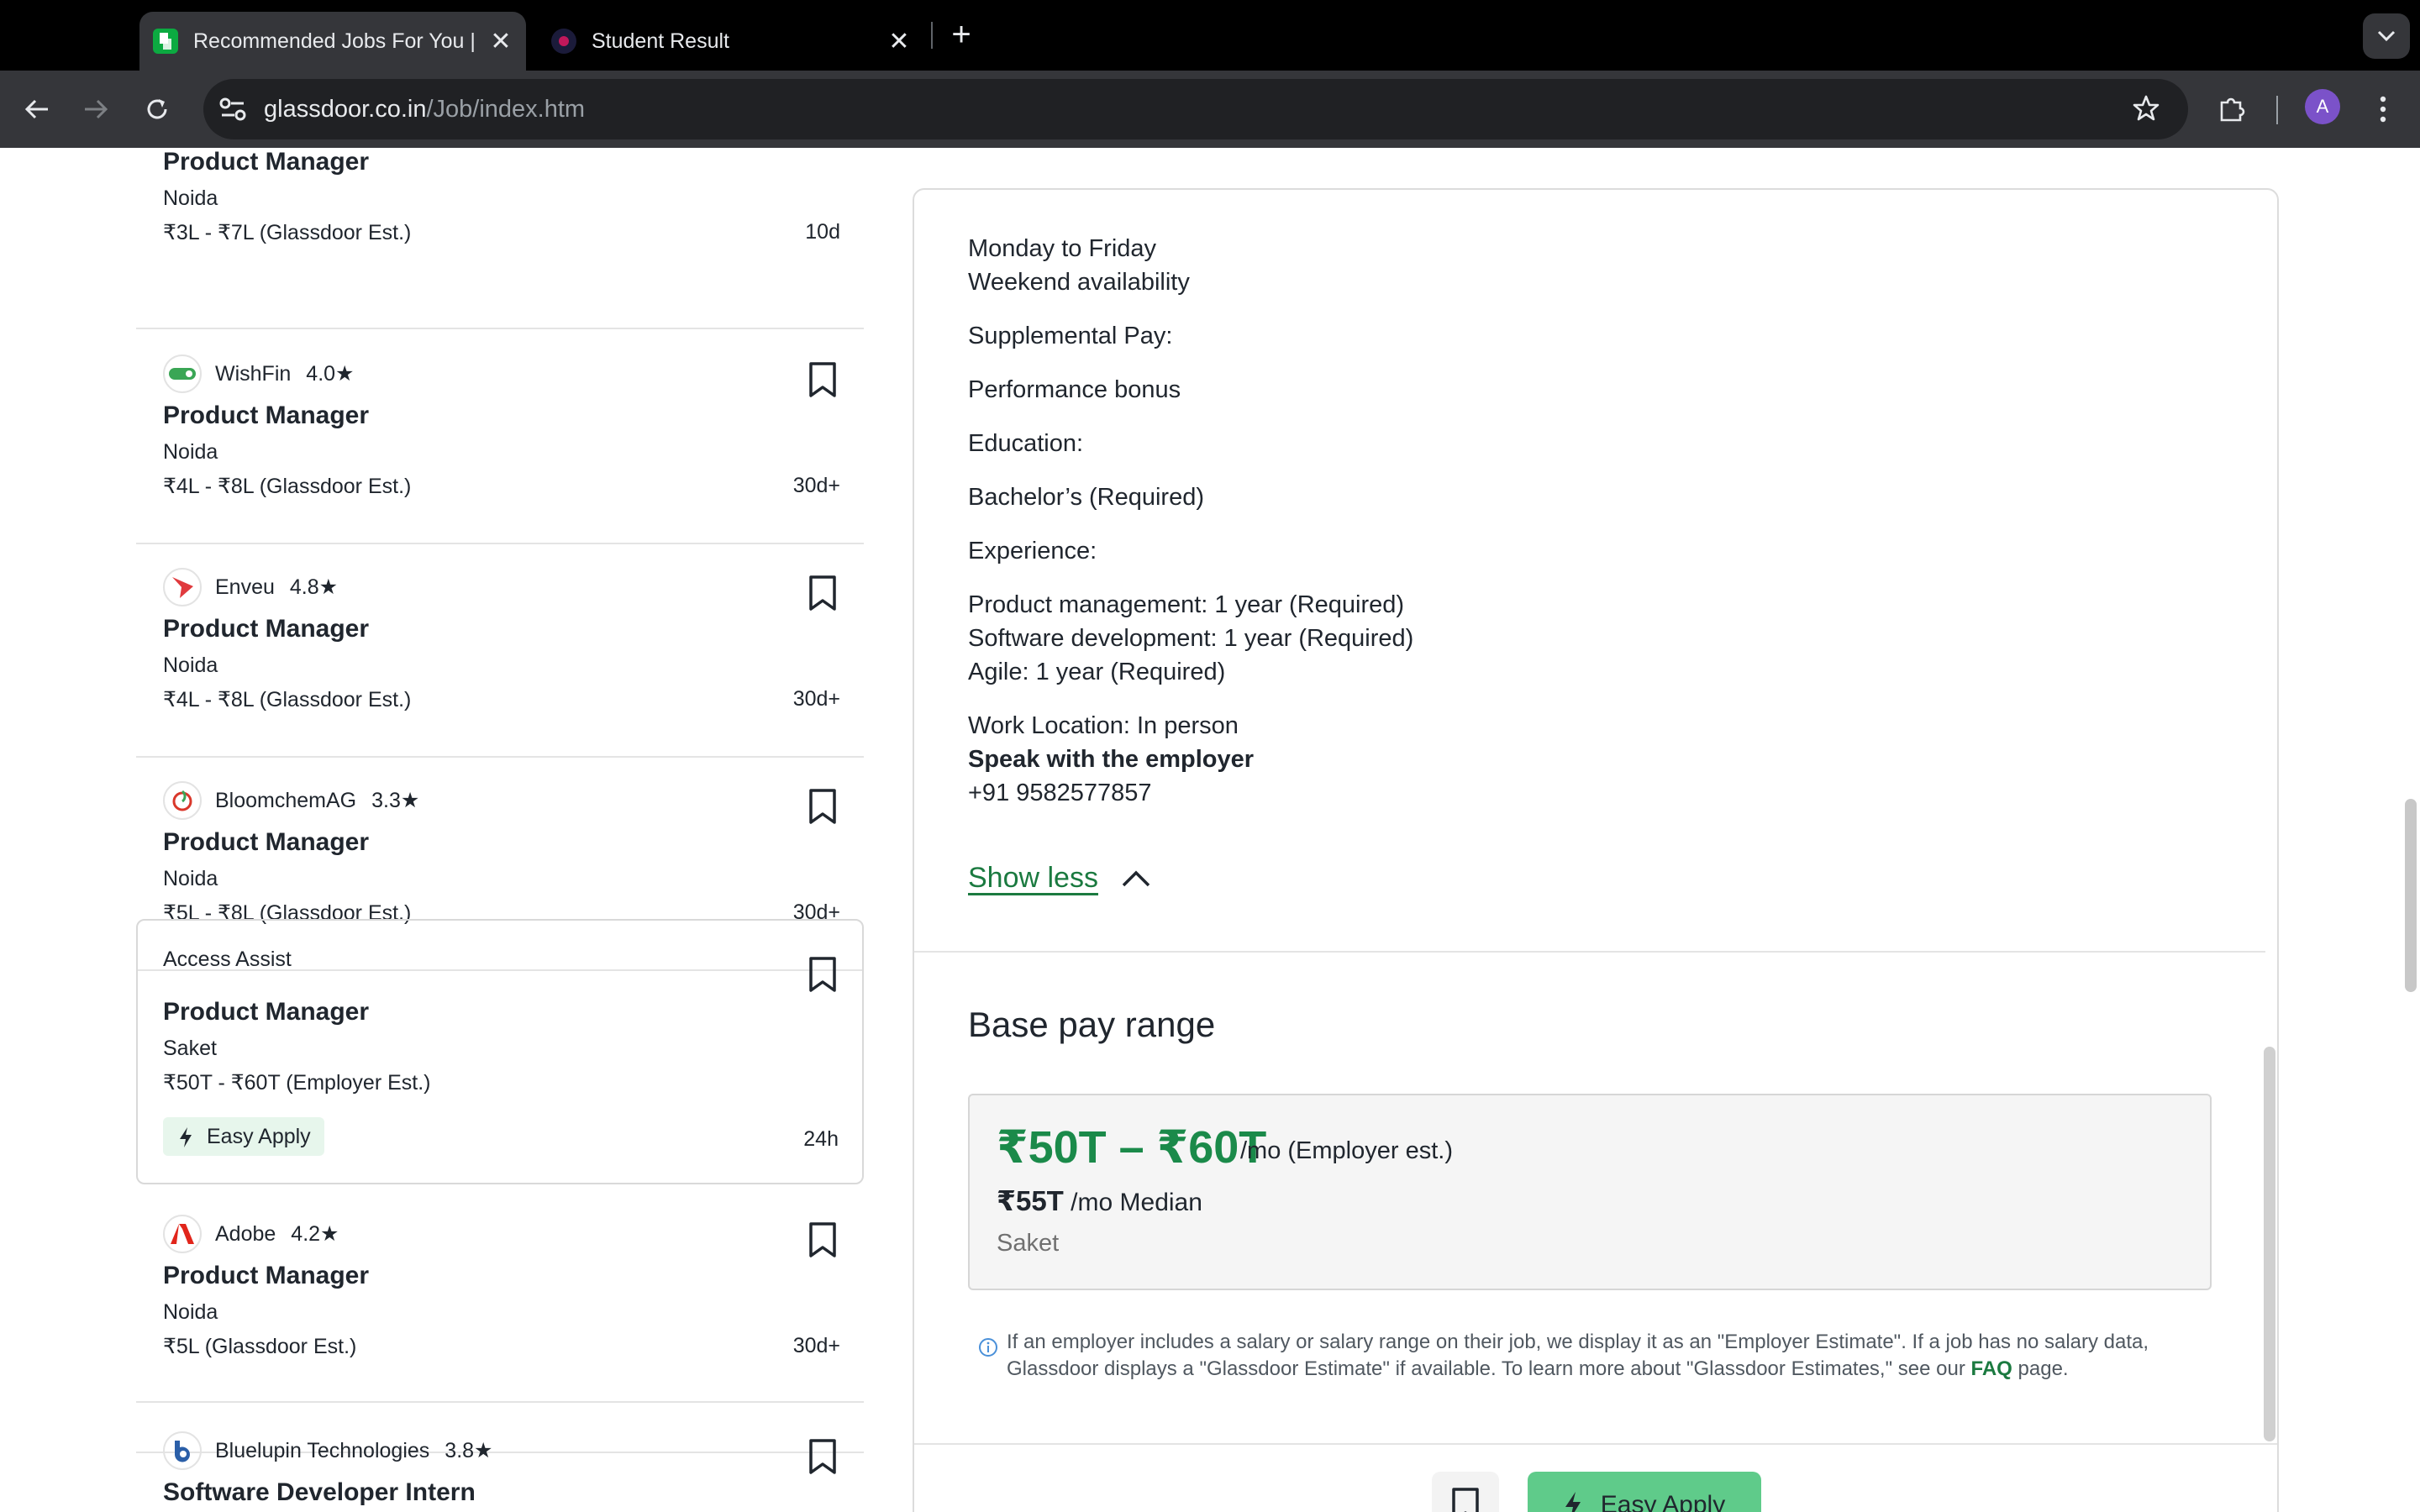 This screenshot has height=1512, width=2420. Describe the element at coordinates (260, 1346) in the screenshot. I see `job-salary: ₹5L (Glassdoor Est.)` at that location.